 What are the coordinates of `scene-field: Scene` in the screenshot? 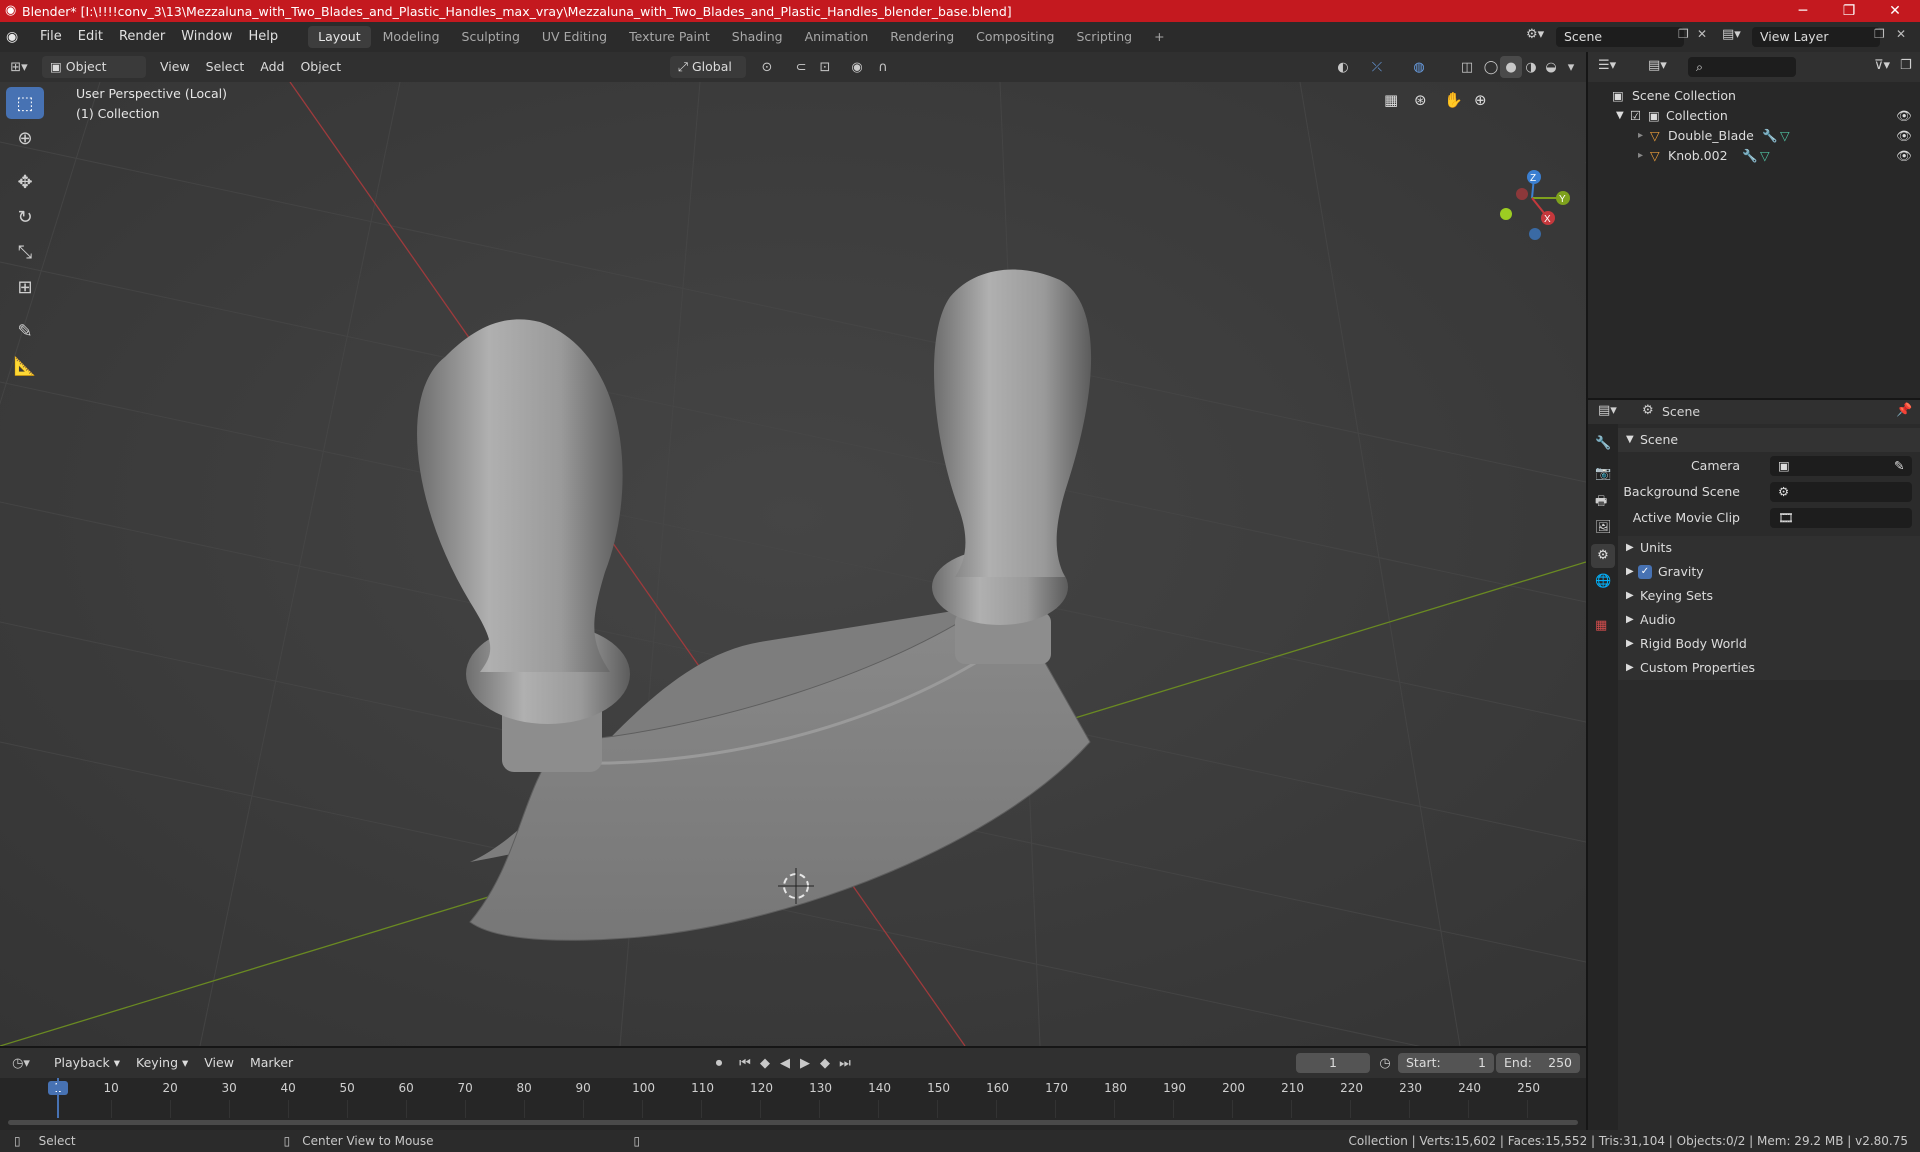 It's located at (1620, 37).